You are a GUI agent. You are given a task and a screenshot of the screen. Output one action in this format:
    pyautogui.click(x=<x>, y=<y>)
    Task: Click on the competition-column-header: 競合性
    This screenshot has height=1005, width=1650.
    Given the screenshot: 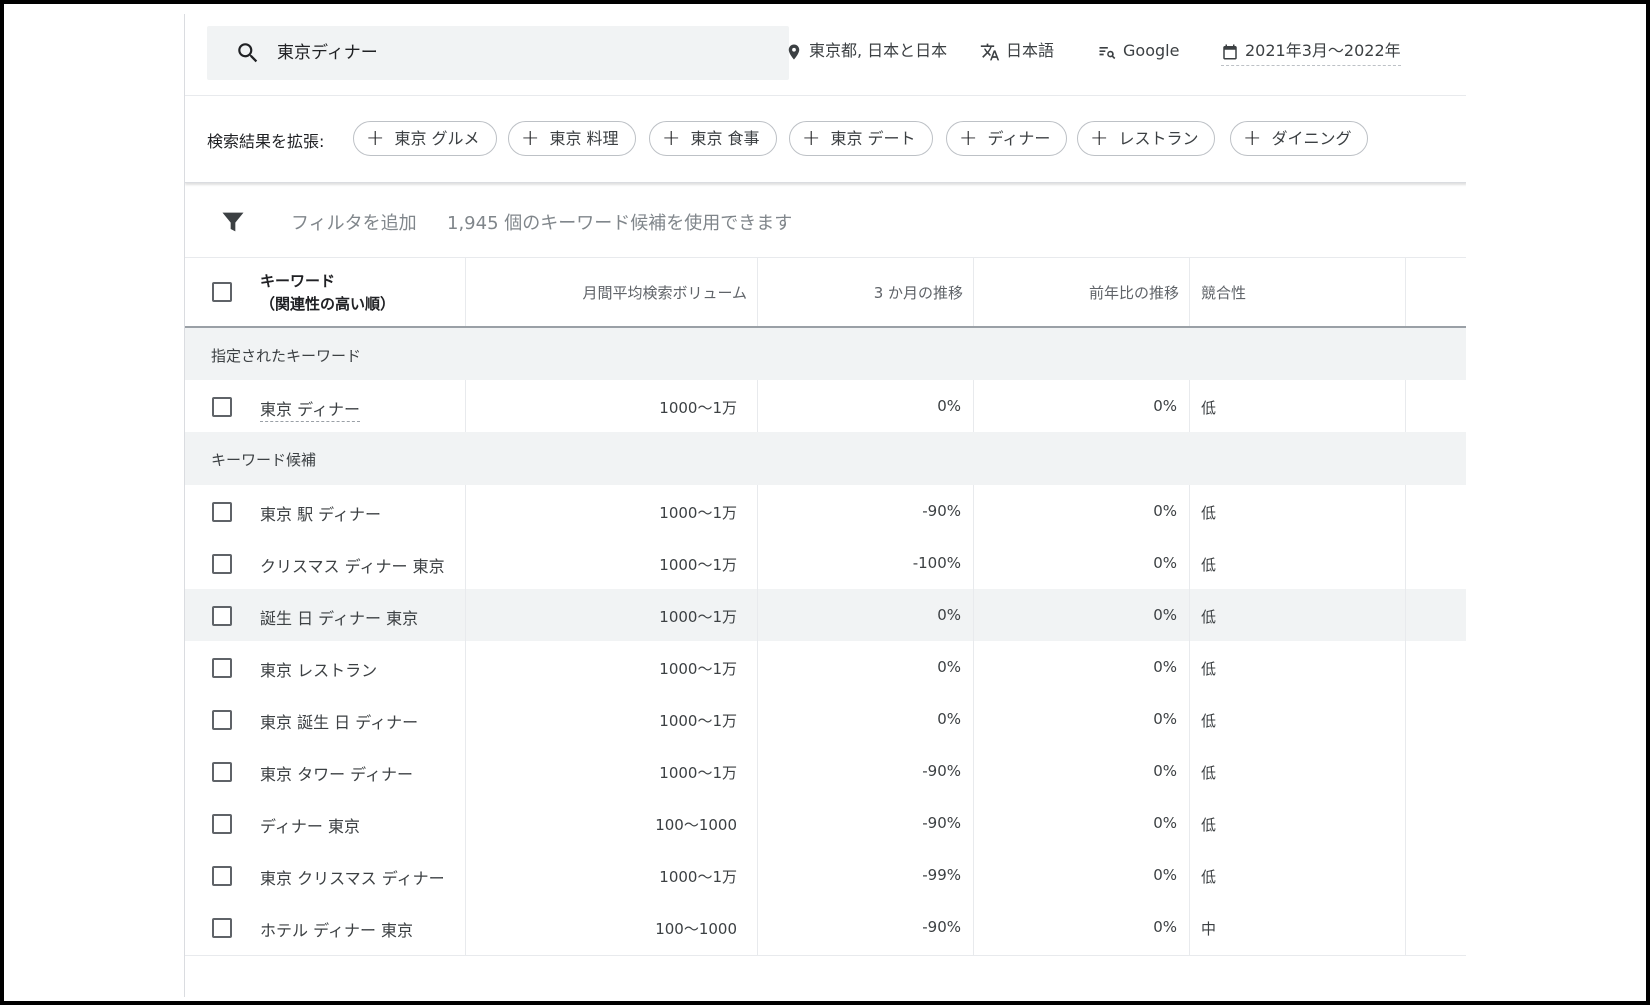 What is the action you would take?
    pyautogui.click(x=1223, y=292)
    